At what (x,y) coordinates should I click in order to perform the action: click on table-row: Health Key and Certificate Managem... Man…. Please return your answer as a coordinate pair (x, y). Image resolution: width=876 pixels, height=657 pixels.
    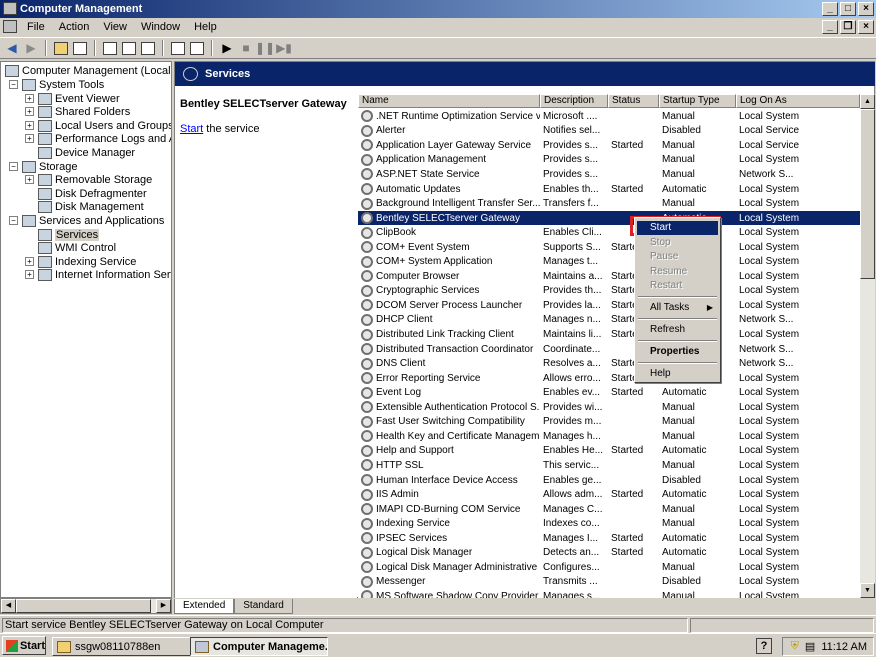
    Looking at the image, I should click on (609, 436).